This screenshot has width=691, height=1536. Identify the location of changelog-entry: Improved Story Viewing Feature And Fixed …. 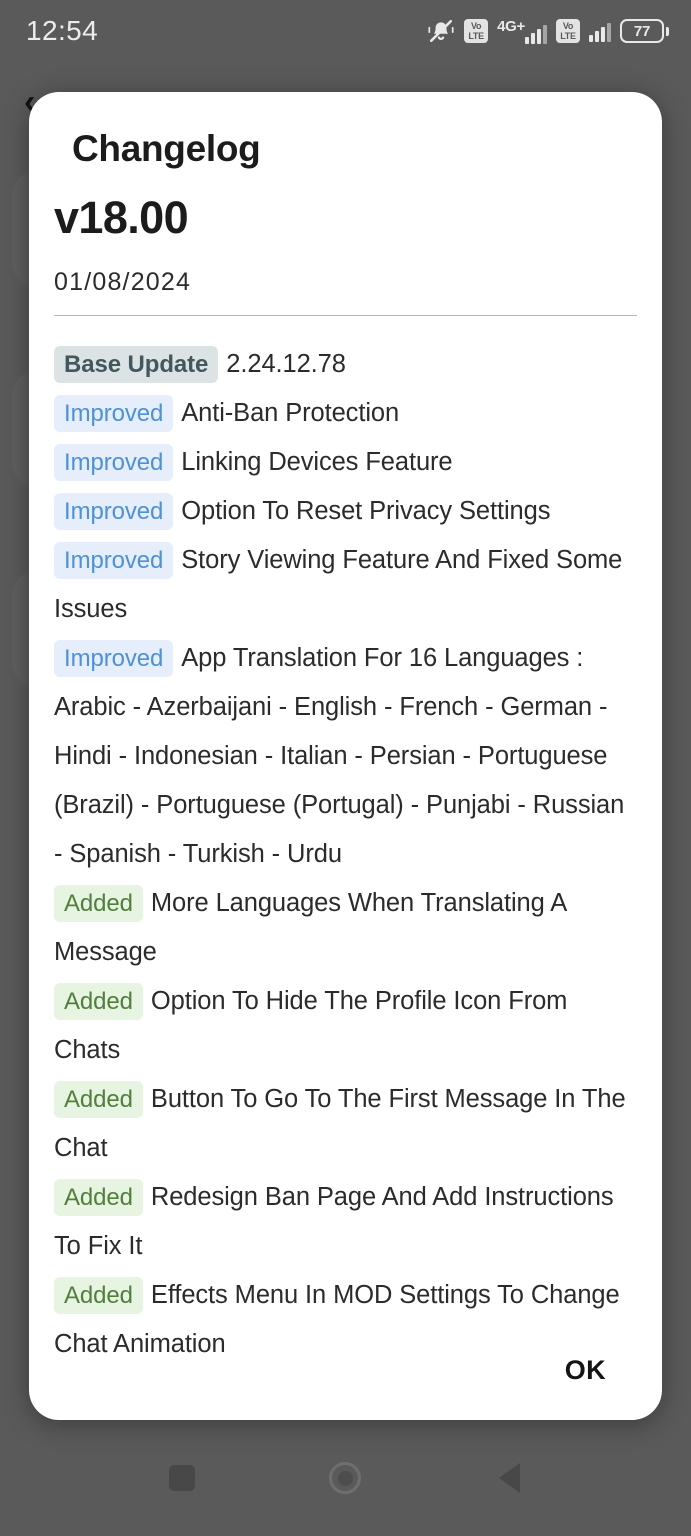
(345, 585).